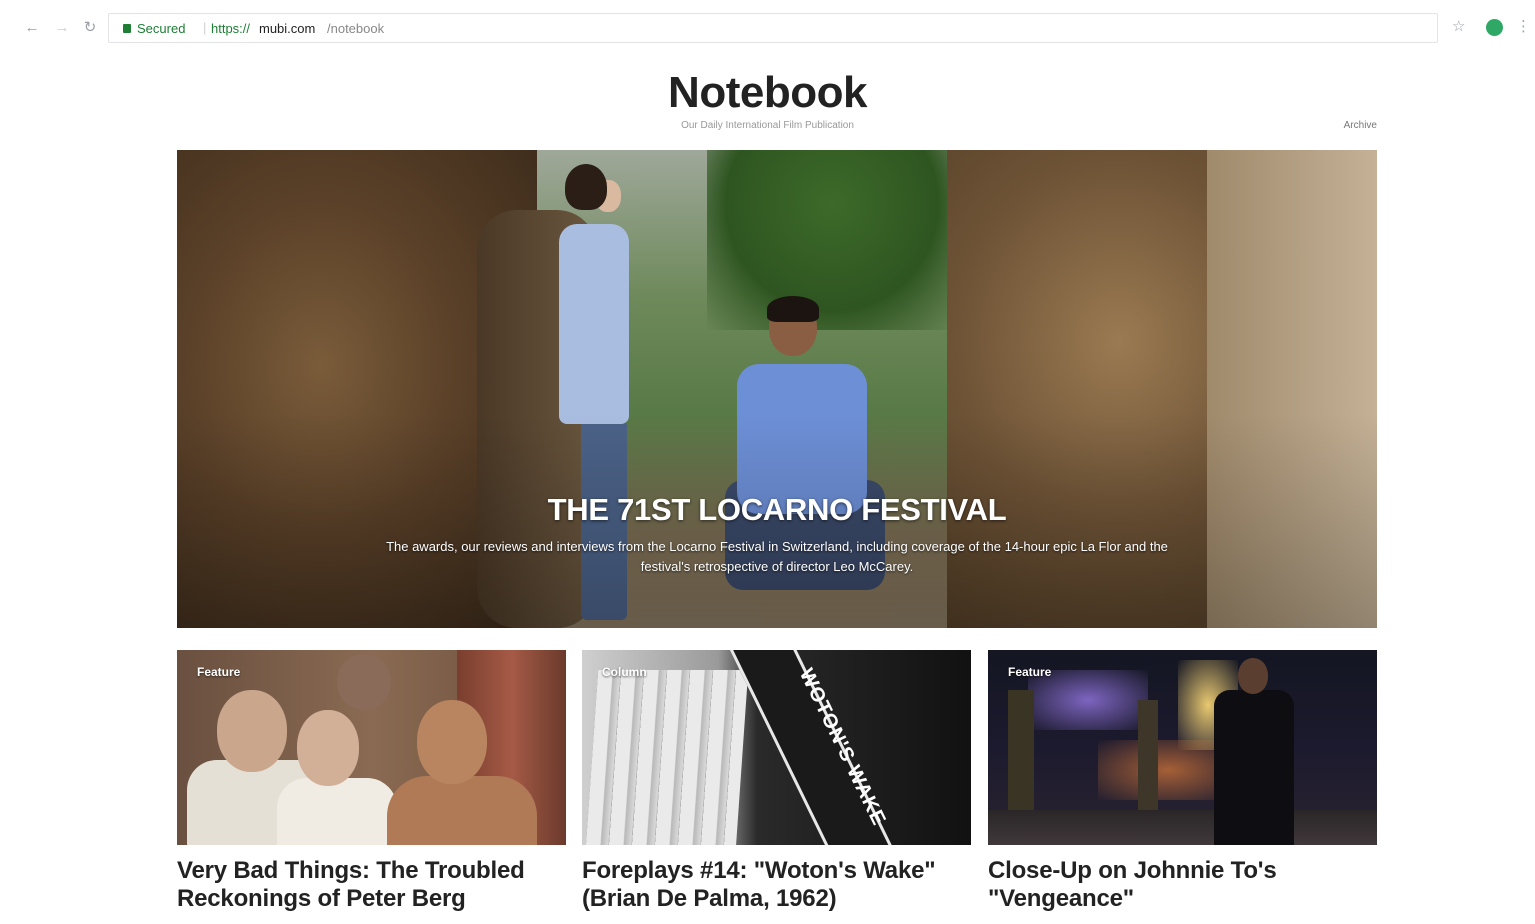 The height and width of the screenshot is (924, 1535). What do you see at coordinates (90, 28) in the screenshot?
I see `reload-icon: ↻` at bounding box center [90, 28].